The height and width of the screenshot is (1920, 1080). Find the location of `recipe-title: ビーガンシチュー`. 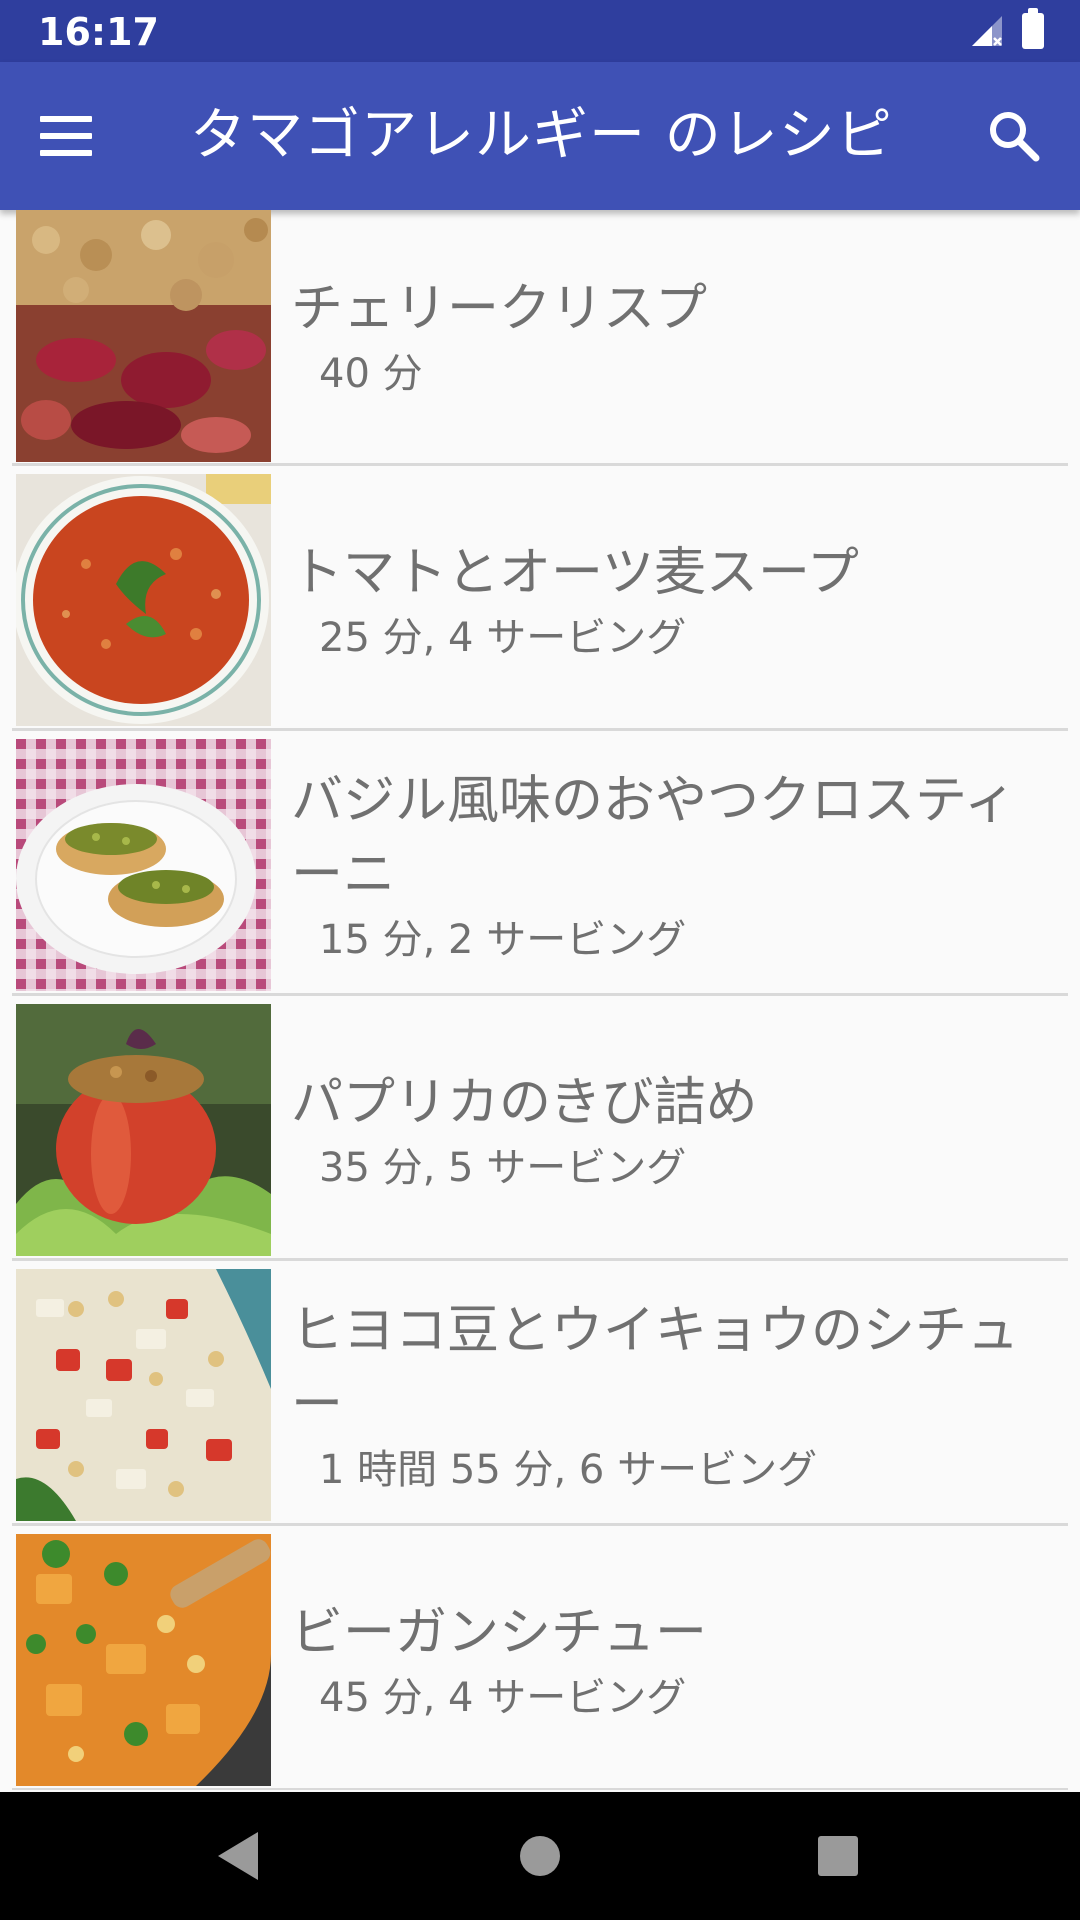

recipe-title: ビーガンシチュー is located at coordinates (499, 1633).